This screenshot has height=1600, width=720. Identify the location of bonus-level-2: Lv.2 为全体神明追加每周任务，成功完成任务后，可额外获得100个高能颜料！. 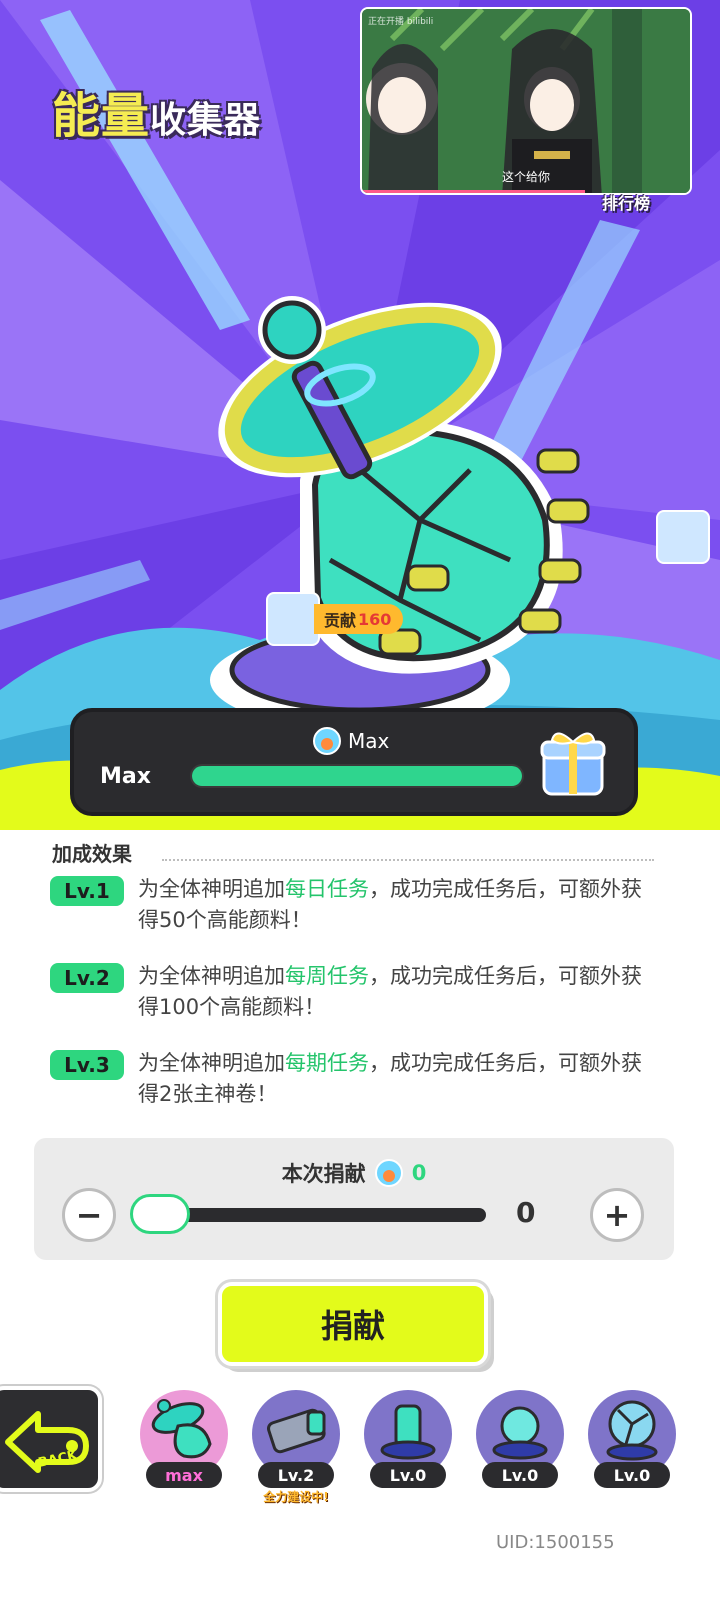
(360, 992).